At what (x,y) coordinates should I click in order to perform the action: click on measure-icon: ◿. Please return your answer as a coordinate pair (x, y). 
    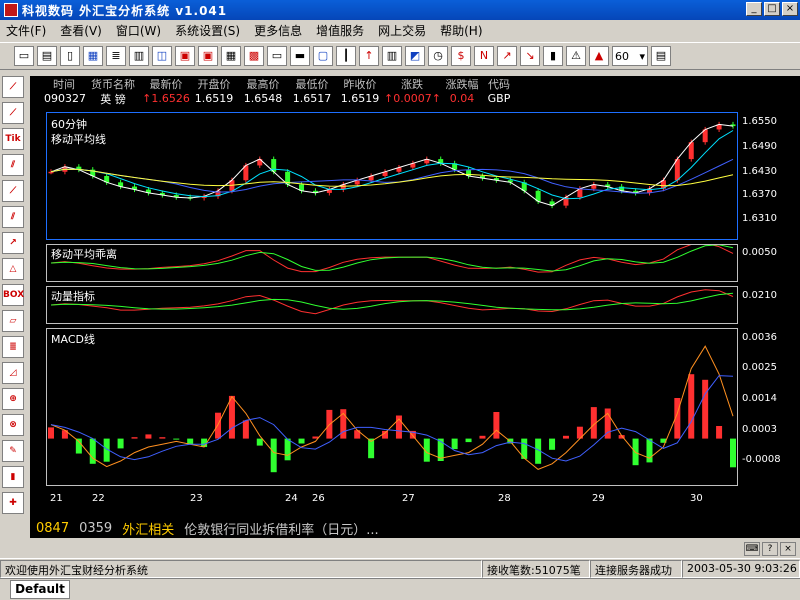
    Looking at the image, I should click on (13, 373).